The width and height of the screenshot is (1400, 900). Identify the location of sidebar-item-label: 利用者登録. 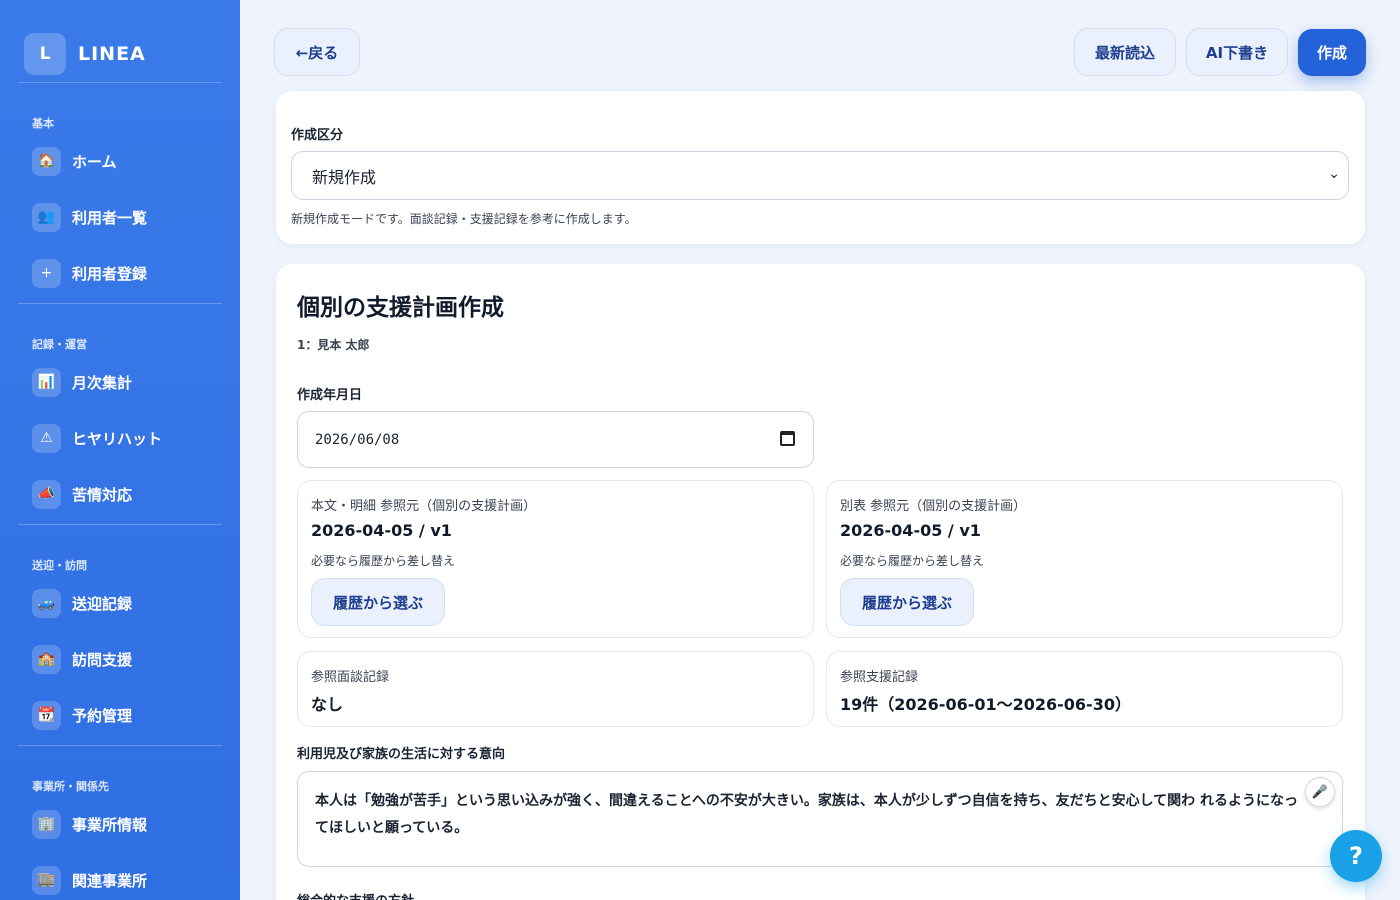
(110, 273).